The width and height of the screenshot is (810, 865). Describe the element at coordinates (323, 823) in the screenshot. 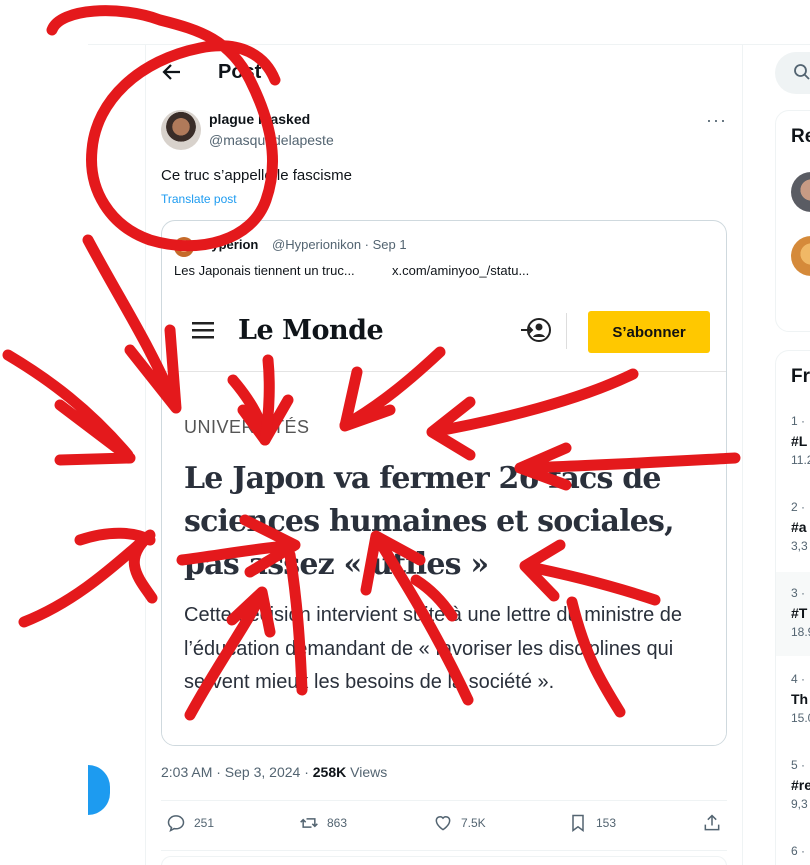

I see `repost-button: 863` at that location.